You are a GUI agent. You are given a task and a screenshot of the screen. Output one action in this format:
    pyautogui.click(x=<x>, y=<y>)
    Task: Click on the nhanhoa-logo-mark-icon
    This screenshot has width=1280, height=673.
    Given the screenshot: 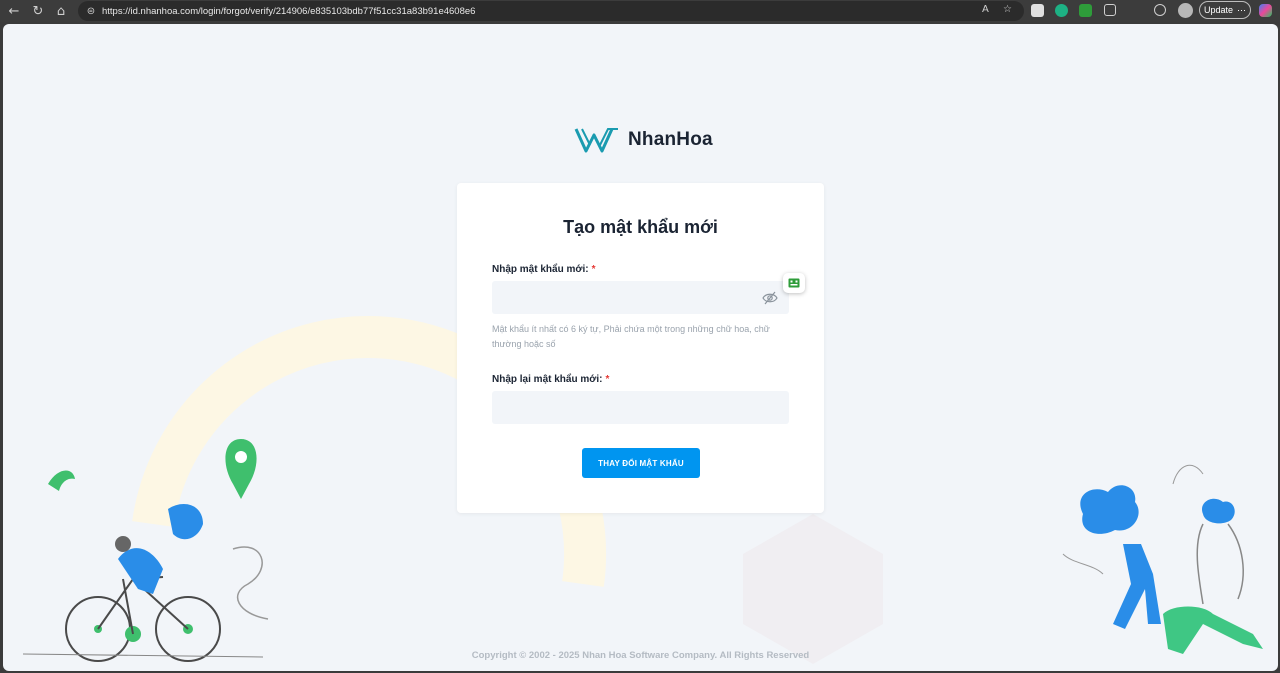 What is the action you would take?
    pyautogui.click(x=596, y=140)
    